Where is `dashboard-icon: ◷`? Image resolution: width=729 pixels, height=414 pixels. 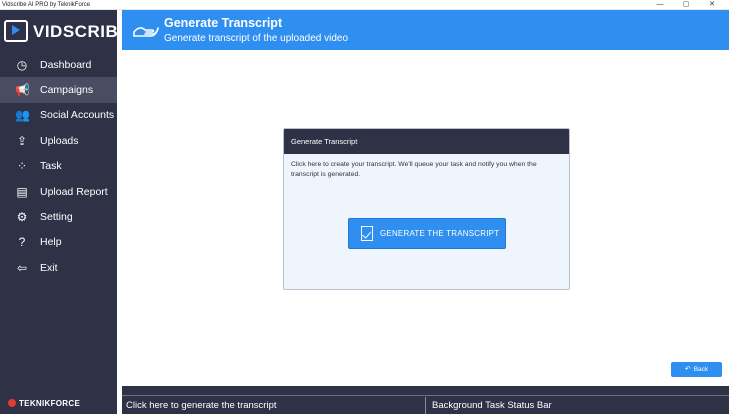
dashboard-icon: ◷ is located at coordinates (22, 64).